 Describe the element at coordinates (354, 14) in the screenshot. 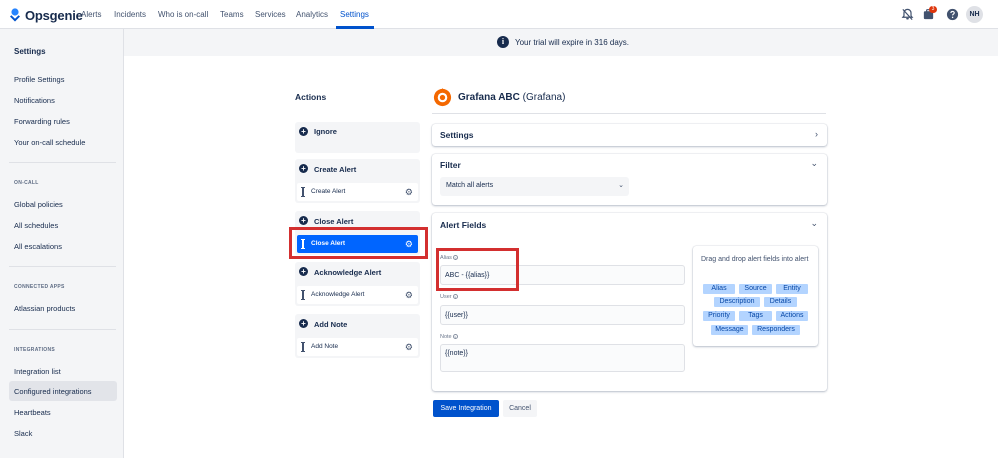

I see `nav-settings: Settings` at that location.